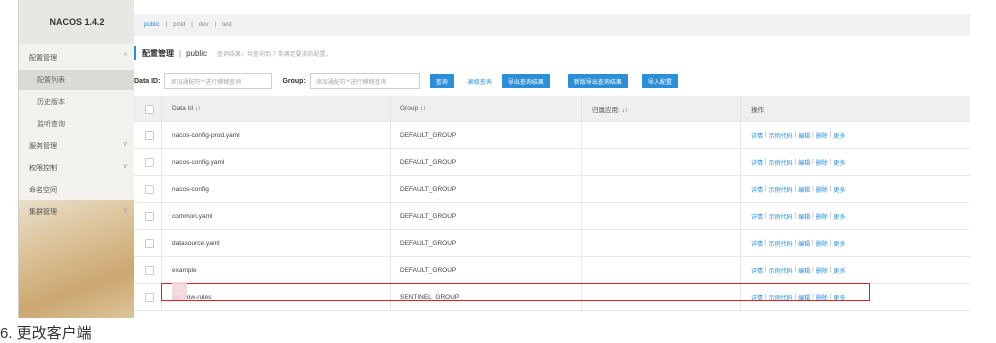  I want to click on group-label: Group:, so click(294, 81).